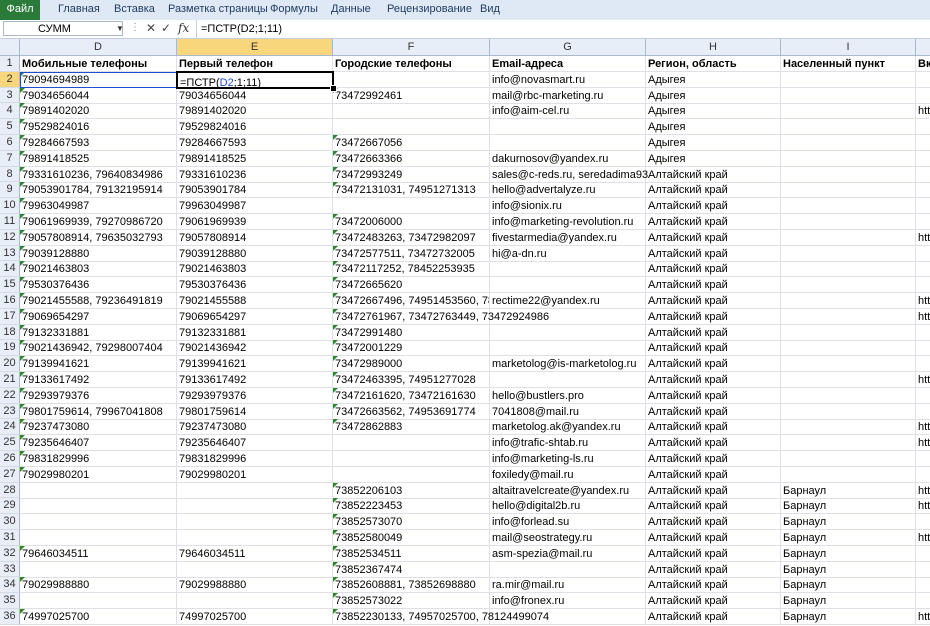 Image resolution: width=930 pixels, height=626 pixels. Describe the element at coordinates (98, 285) in the screenshot. I see `cell-d: 79530376436` at that location.